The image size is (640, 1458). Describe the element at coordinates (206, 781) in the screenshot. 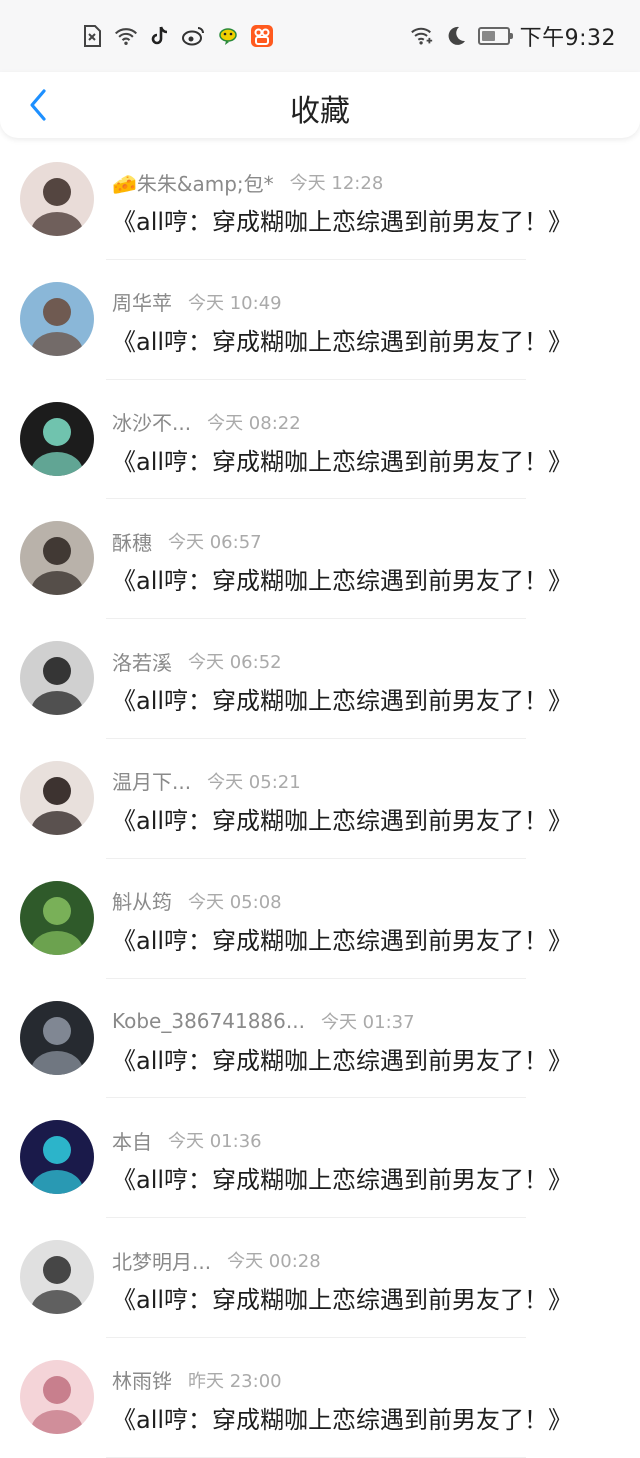

I see `item-meta: 温月下... 今天 05:21` at that location.